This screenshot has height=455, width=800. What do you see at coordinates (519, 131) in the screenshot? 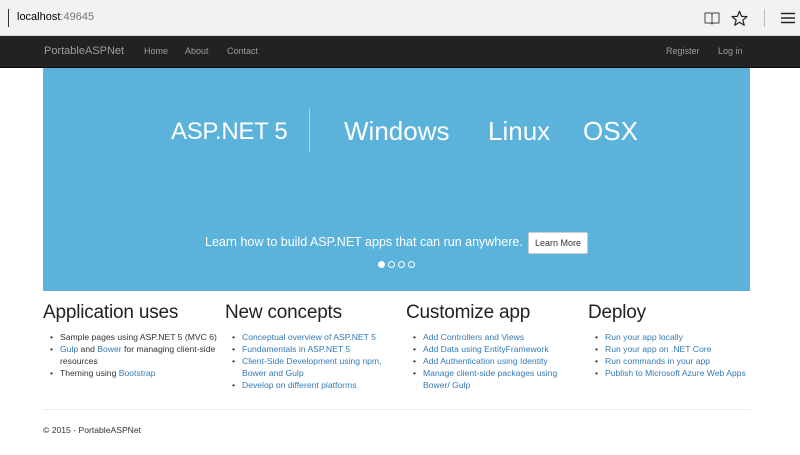
I see `hero-platform-linux: Linux` at bounding box center [519, 131].